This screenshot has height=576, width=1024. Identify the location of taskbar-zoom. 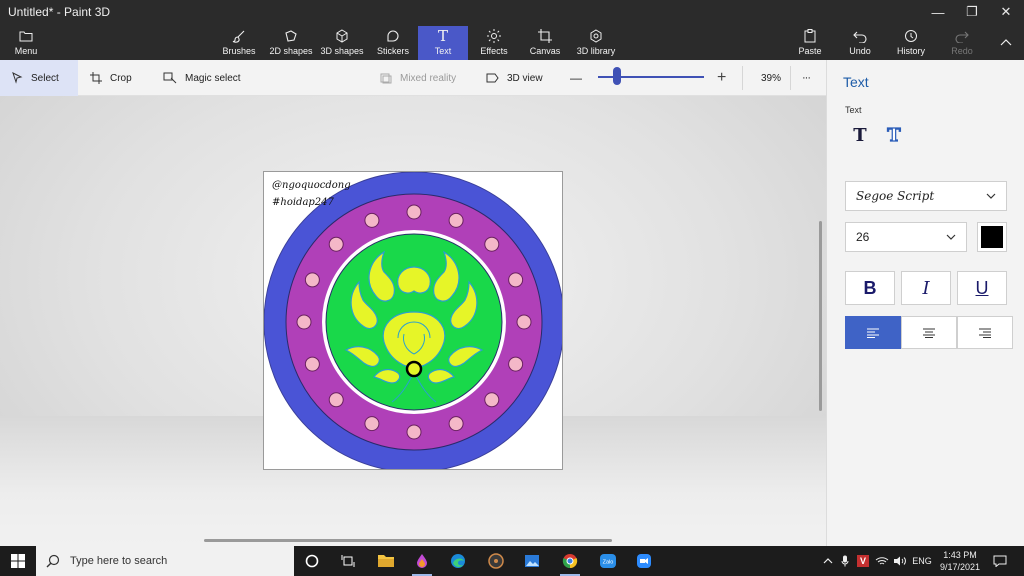
(644, 561).